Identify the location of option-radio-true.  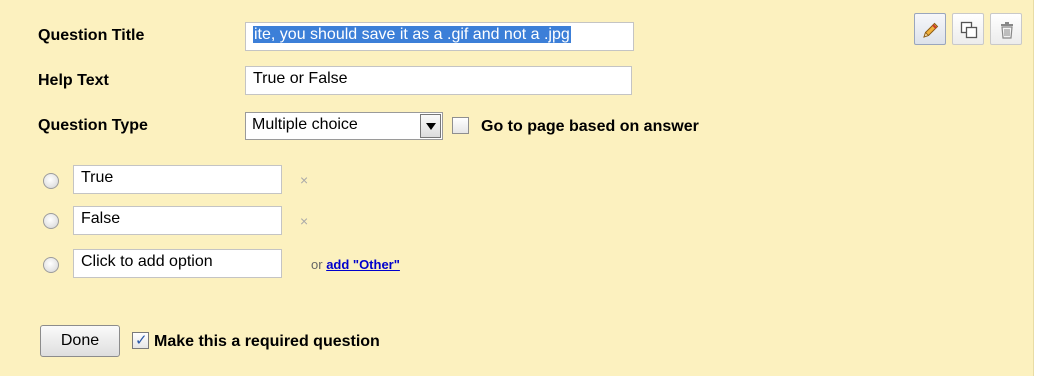
(51, 181).